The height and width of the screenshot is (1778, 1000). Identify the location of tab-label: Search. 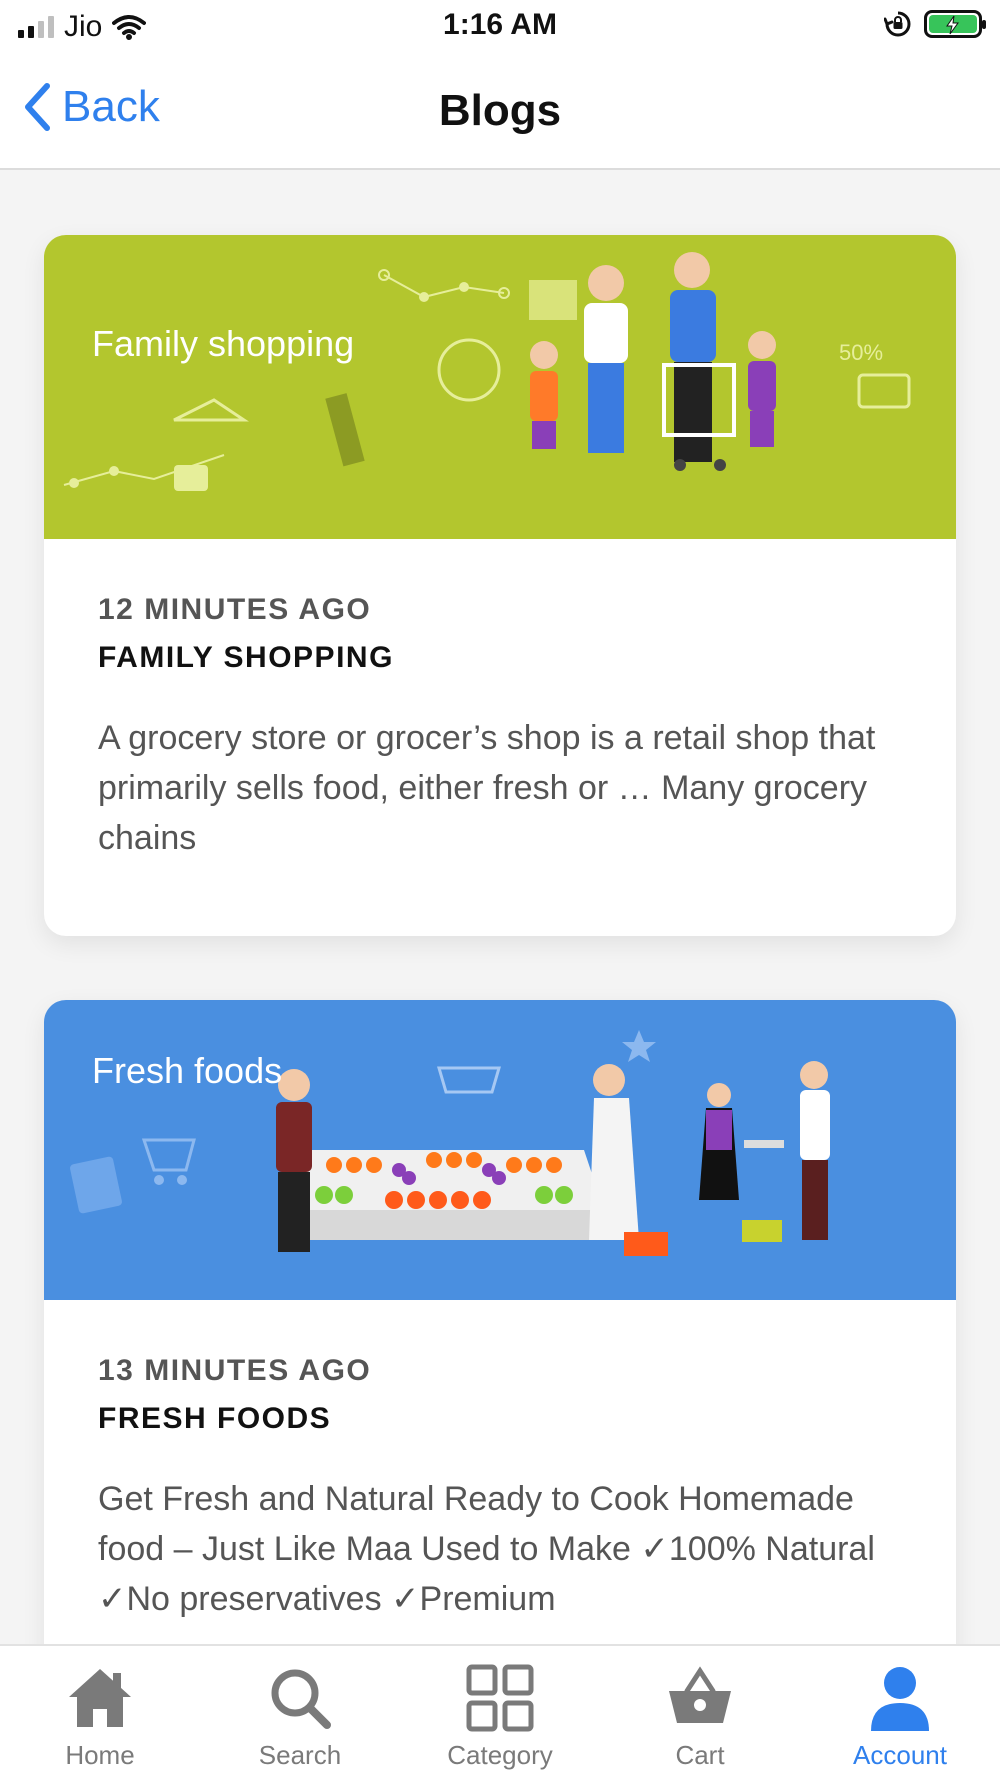
(300, 1755).